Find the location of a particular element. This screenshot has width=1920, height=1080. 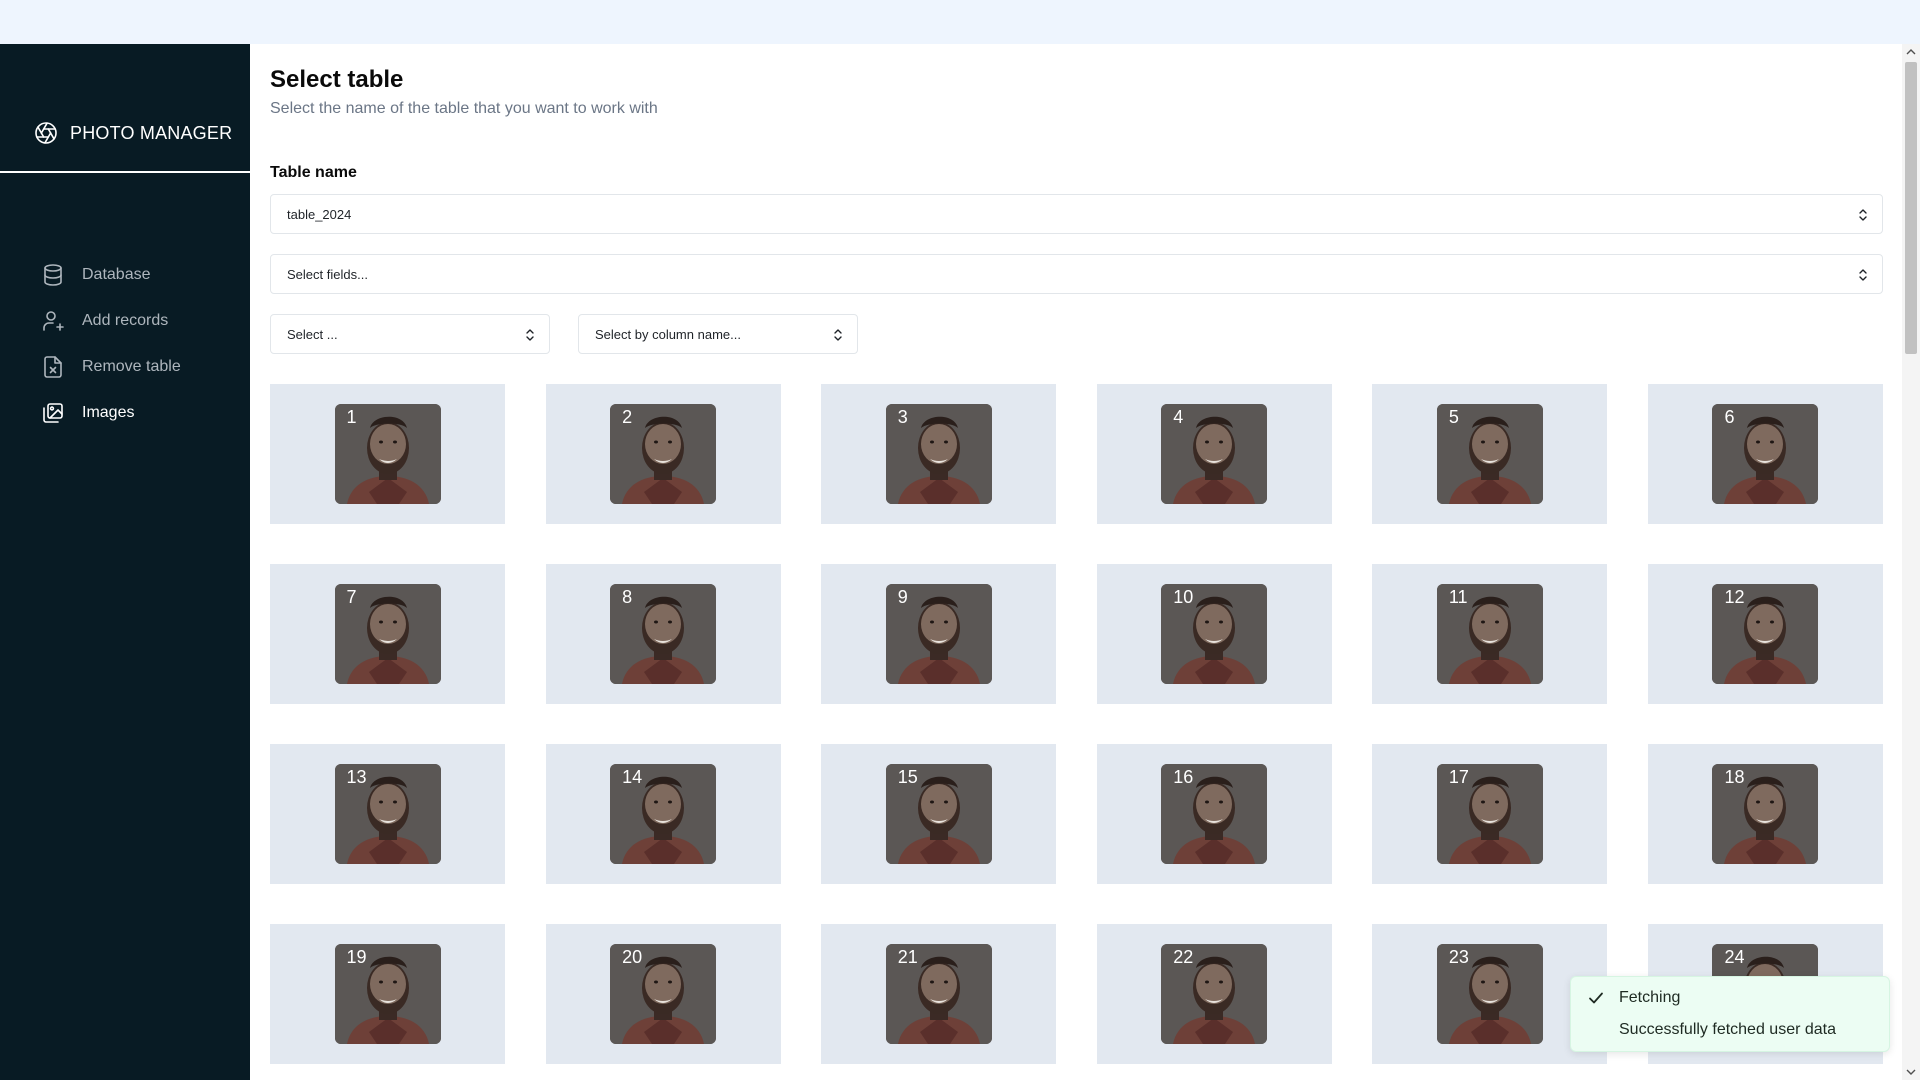

brand: PHOTO MANAGER is located at coordinates (133, 133).